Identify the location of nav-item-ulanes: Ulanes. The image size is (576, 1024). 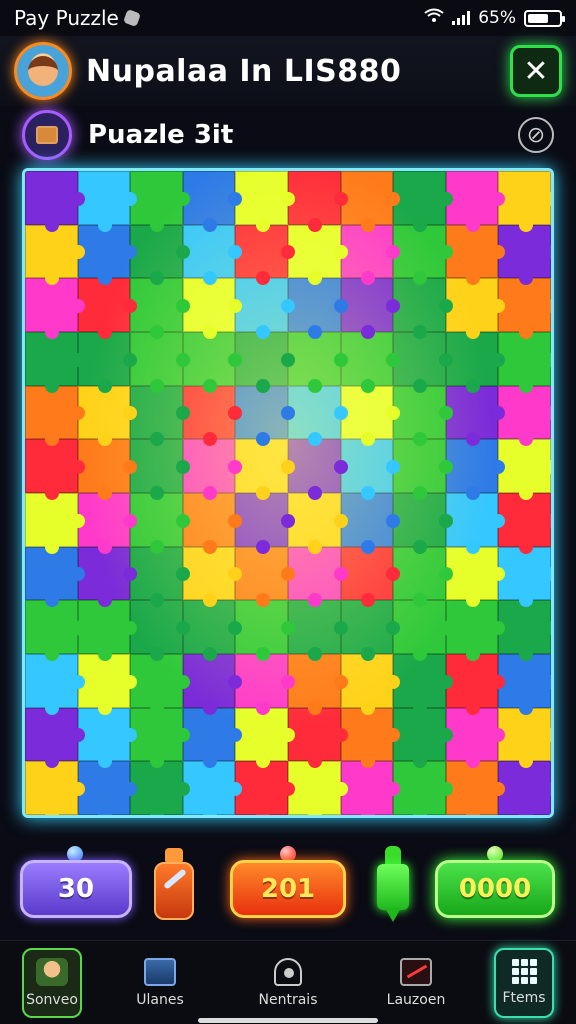
(160, 983).